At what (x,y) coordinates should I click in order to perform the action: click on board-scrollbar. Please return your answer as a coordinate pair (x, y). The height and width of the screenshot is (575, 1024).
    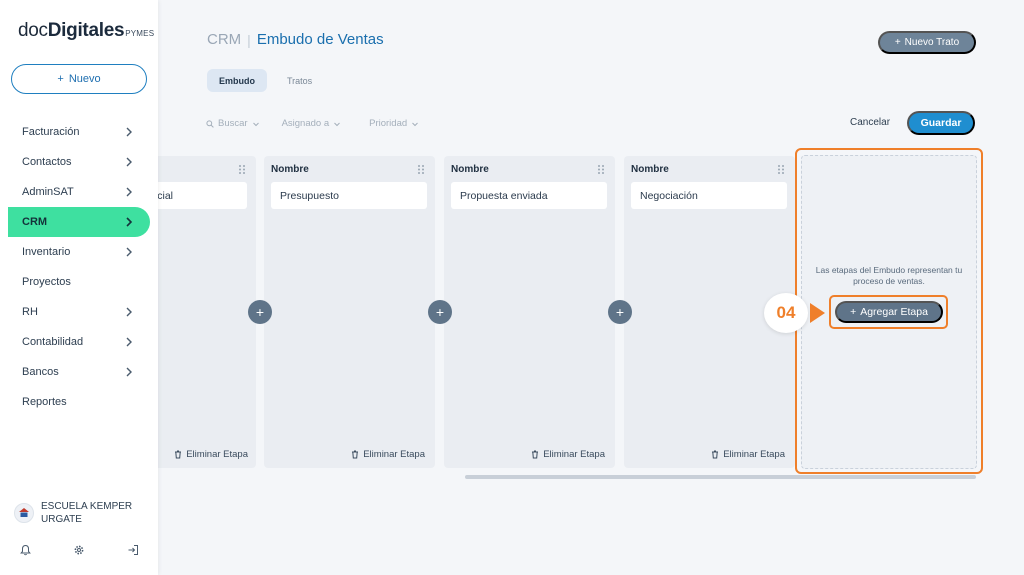
    Looking at the image, I should click on (720, 477).